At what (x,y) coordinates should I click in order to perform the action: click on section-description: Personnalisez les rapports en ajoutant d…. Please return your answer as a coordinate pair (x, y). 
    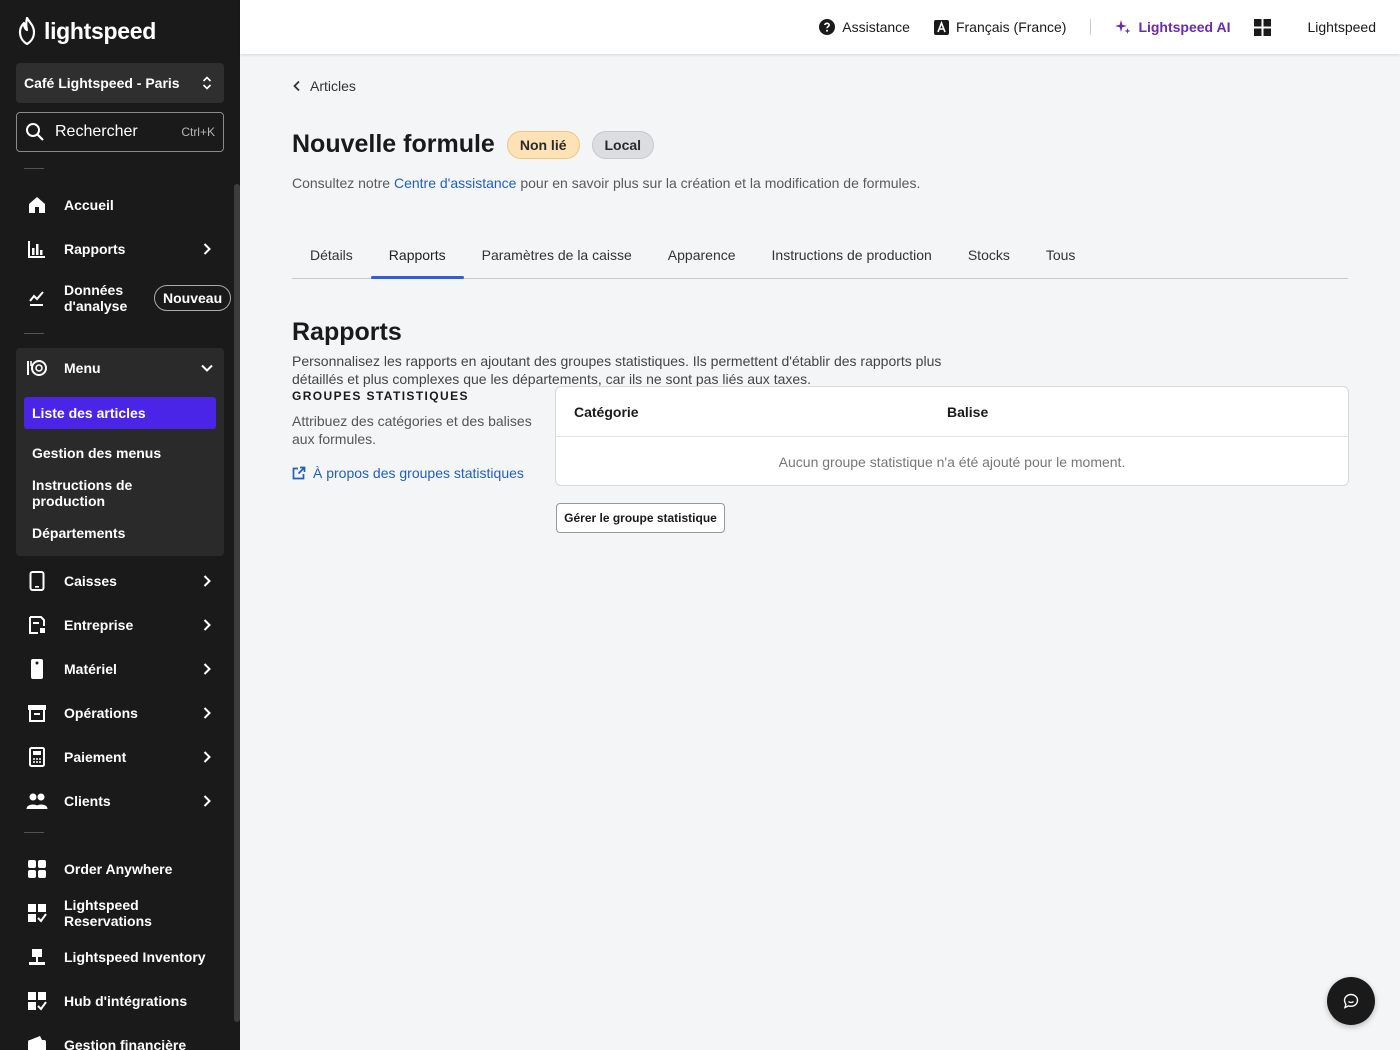
    Looking at the image, I should click on (617, 370).